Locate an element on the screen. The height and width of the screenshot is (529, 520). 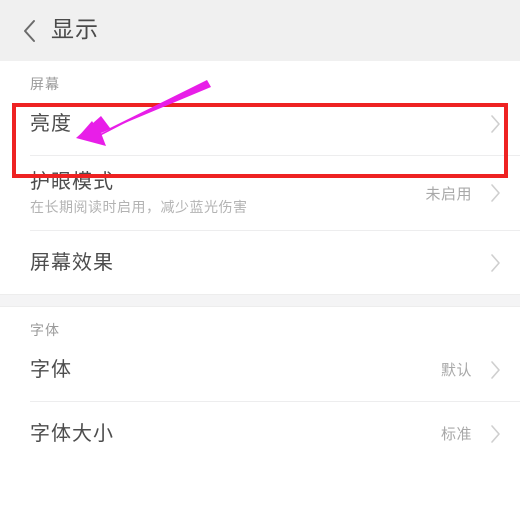
setting-row-font: 字体 默认 is located at coordinates (260, 369).